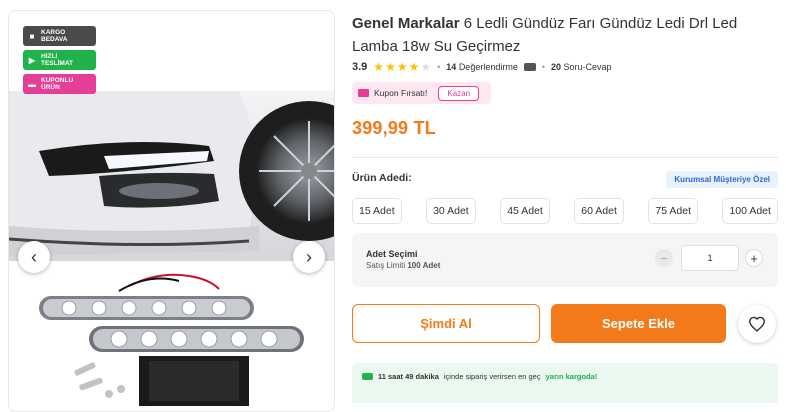 This screenshot has height=412, width=786. Describe the element at coordinates (587, 67) in the screenshot. I see `qa-label: Soru-Cevap` at that location.